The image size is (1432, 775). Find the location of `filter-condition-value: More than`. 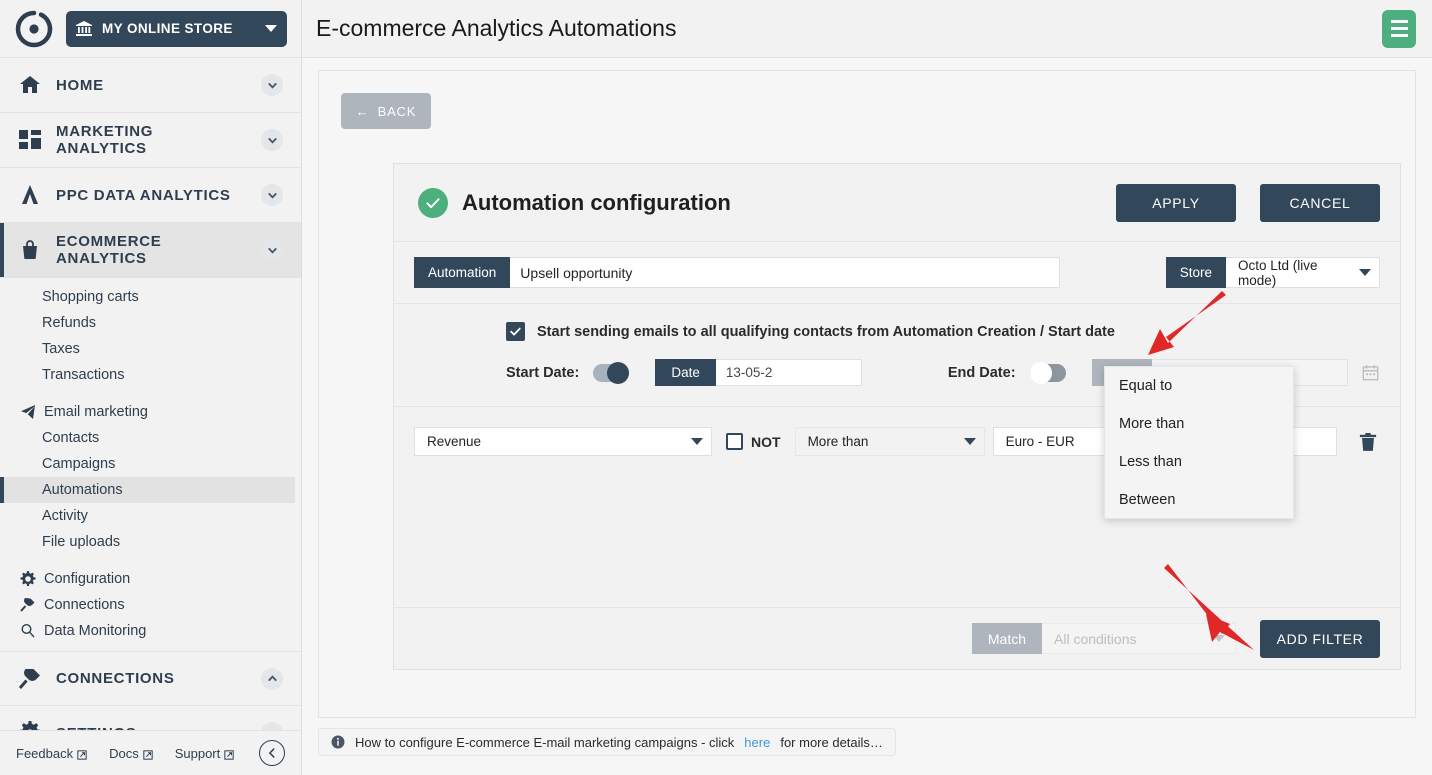

filter-condition-value: More than is located at coordinates (838, 441).